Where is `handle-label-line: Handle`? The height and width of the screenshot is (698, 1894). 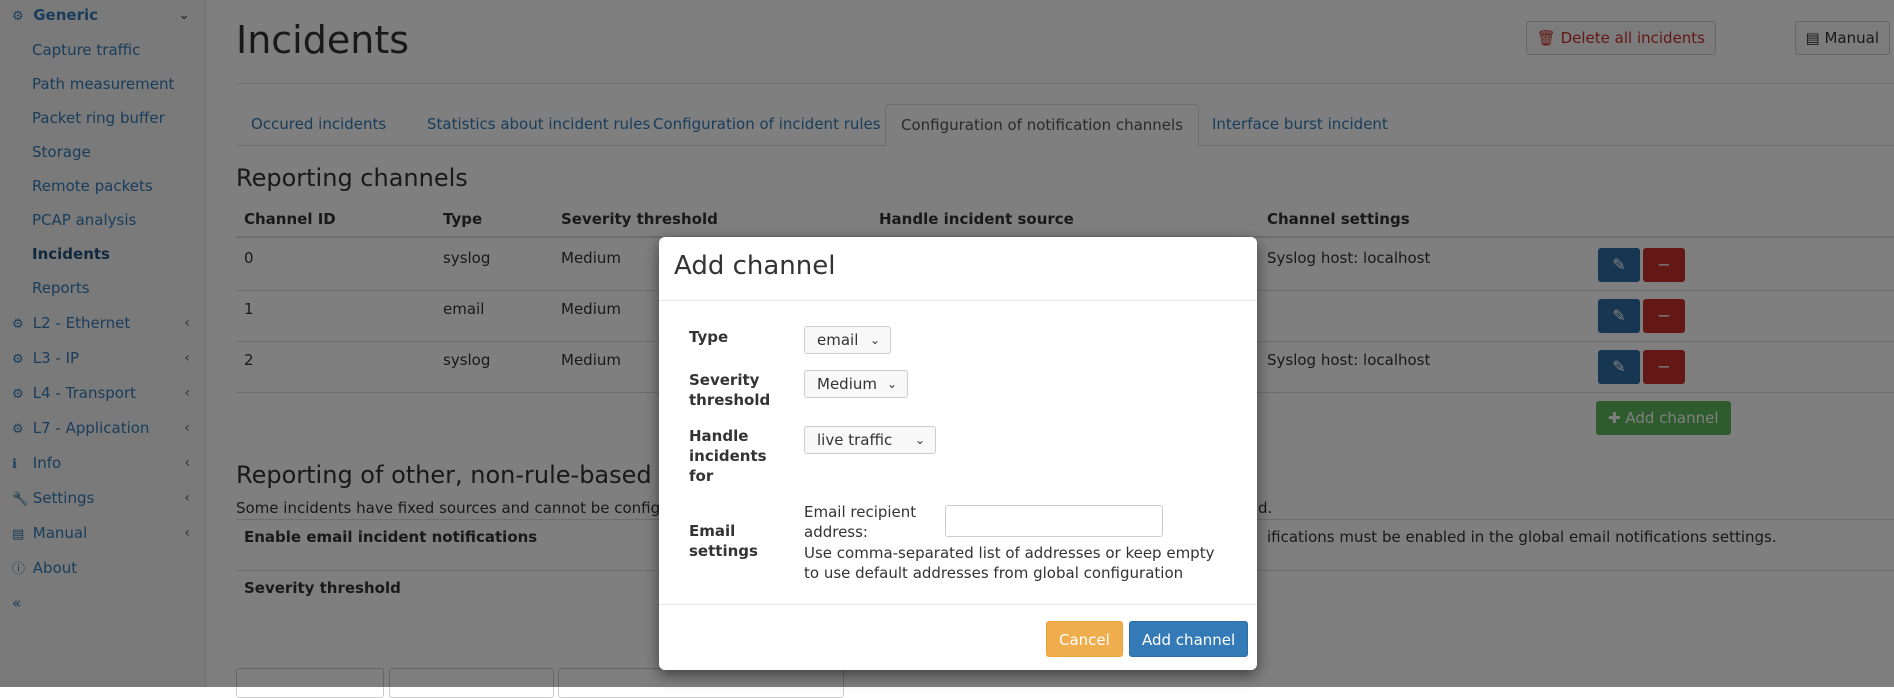
handle-label-line: Handle is located at coordinates (719, 436).